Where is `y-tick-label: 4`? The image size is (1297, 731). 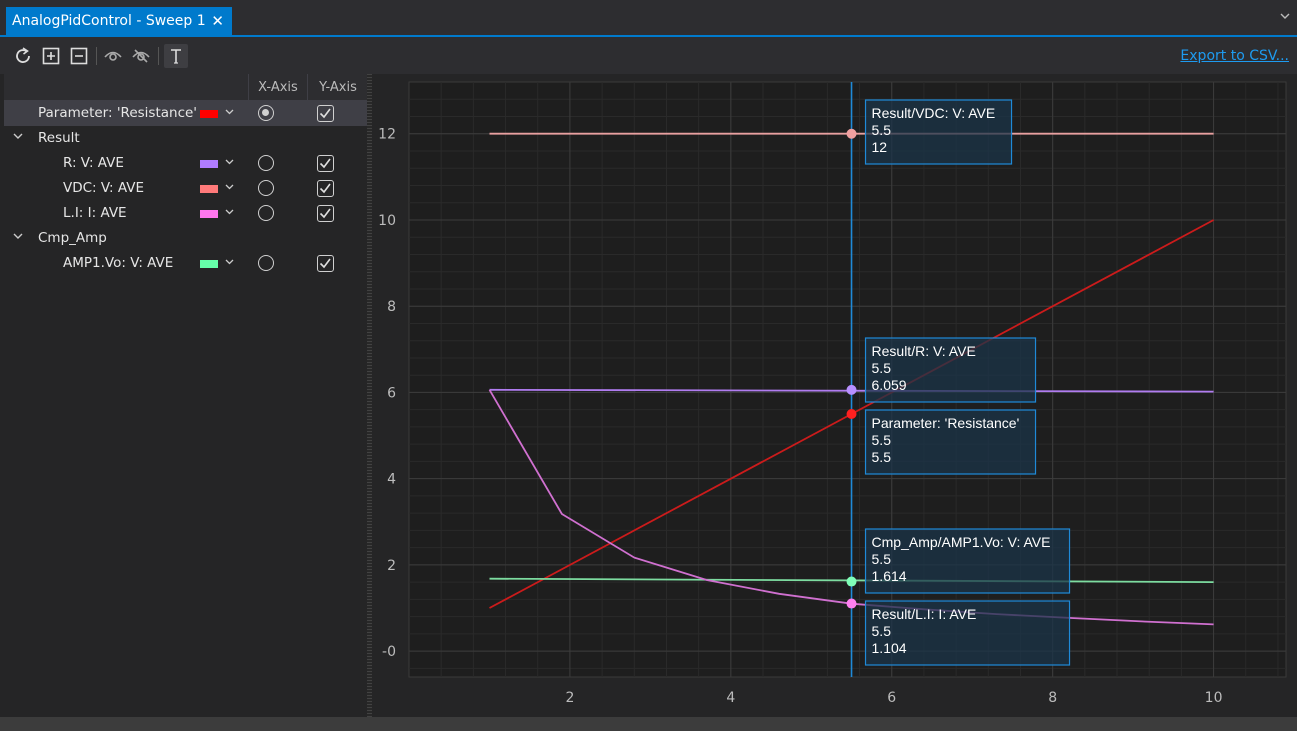 y-tick-label: 4 is located at coordinates (391, 480).